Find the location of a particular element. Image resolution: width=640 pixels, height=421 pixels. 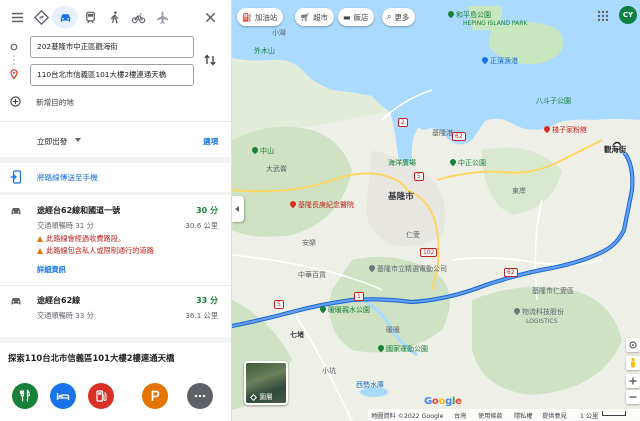

restaurant-pin-icon is located at coordinates (547, 129).